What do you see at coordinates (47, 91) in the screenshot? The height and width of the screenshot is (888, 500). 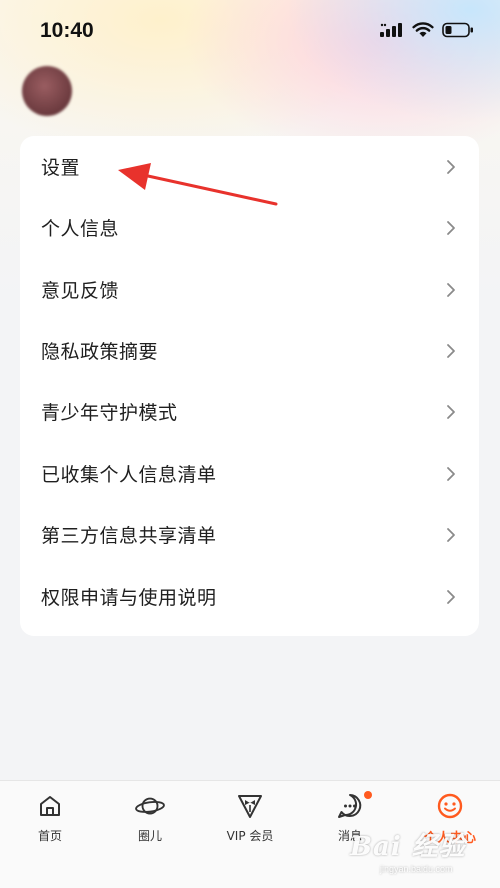 I see `avatar` at bounding box center [47, 91].